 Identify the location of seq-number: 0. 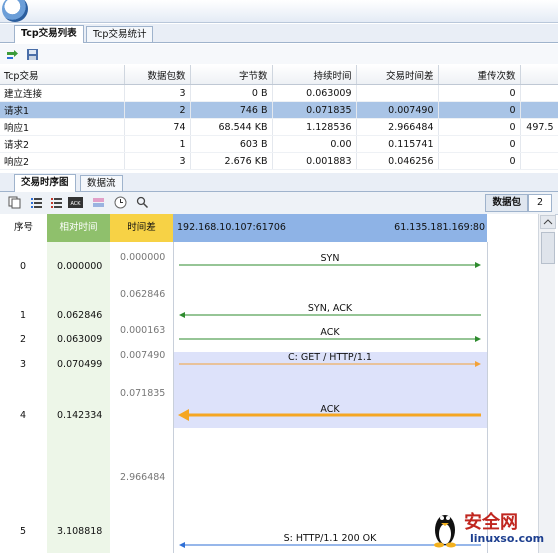
(23, 266).